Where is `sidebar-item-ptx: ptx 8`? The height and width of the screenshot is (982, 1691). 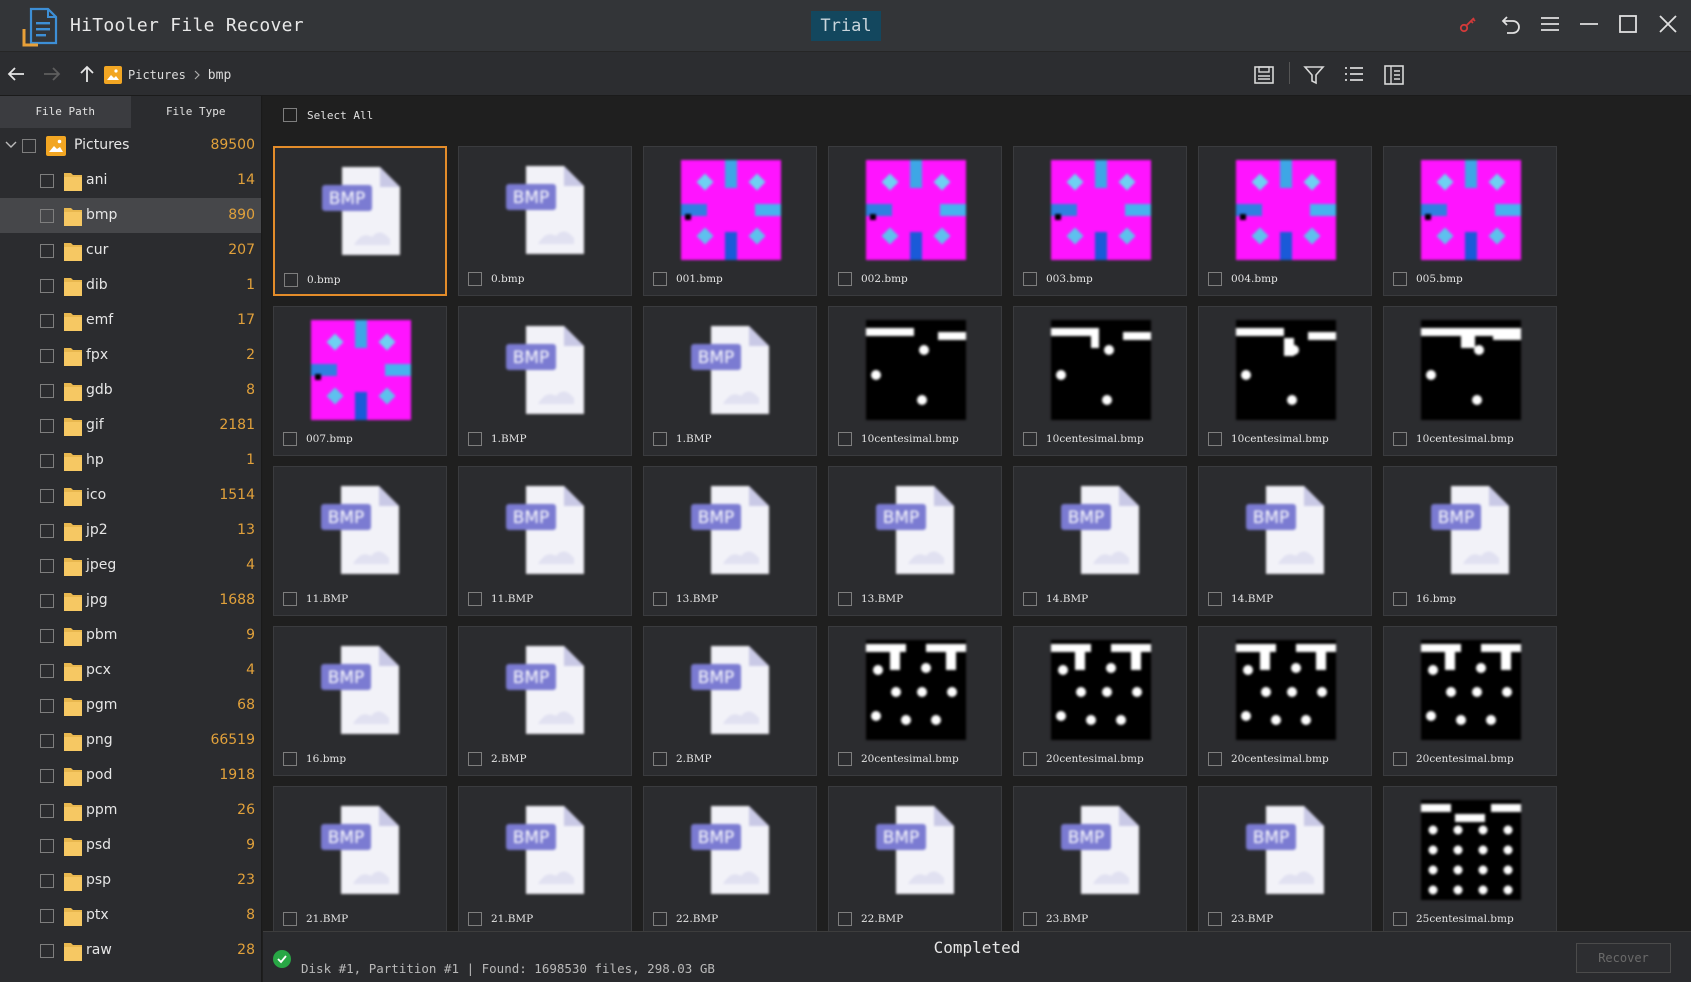
sidebar-item-ptx: ptx 8 is located at coordinates (130, 915).